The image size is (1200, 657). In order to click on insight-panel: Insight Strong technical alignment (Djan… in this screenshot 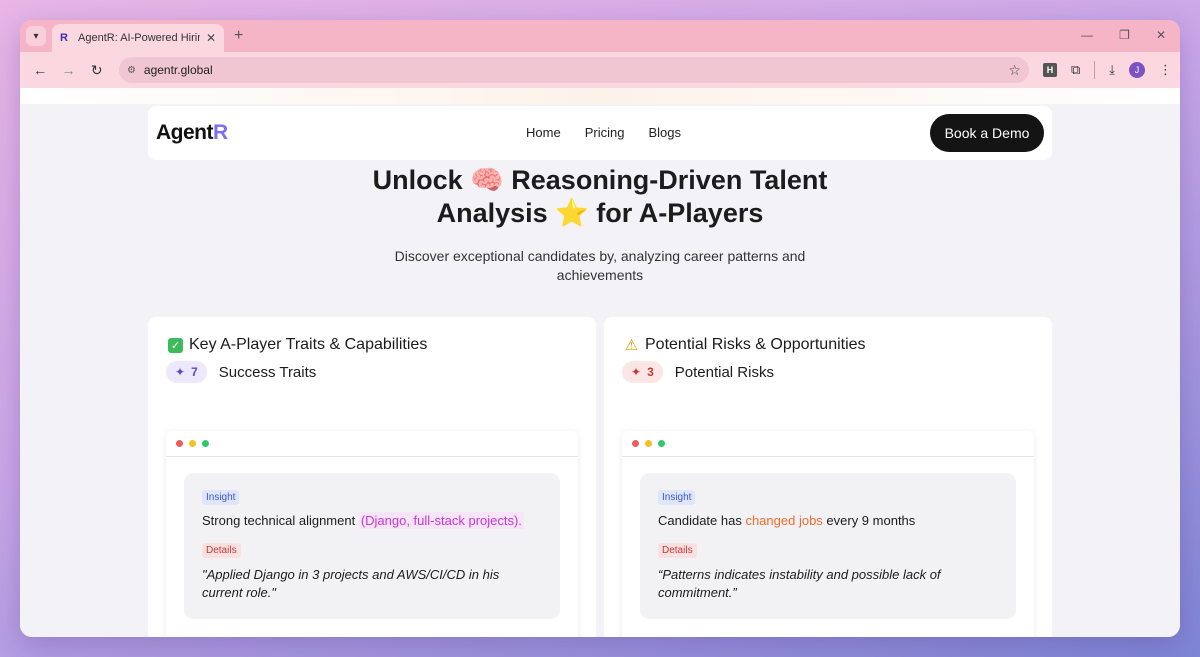, I will do `click(372, 546)`.